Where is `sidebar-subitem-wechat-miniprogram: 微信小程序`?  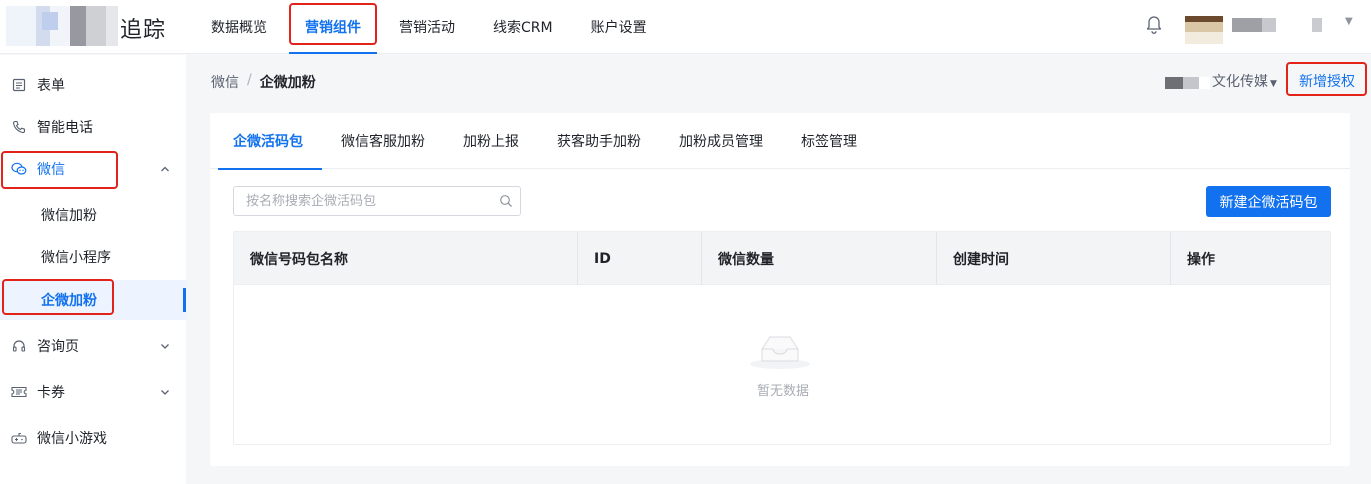
sidebar-subitem-wechat-miniprogram: 微信小程序 is located at coordinates (93, 257).